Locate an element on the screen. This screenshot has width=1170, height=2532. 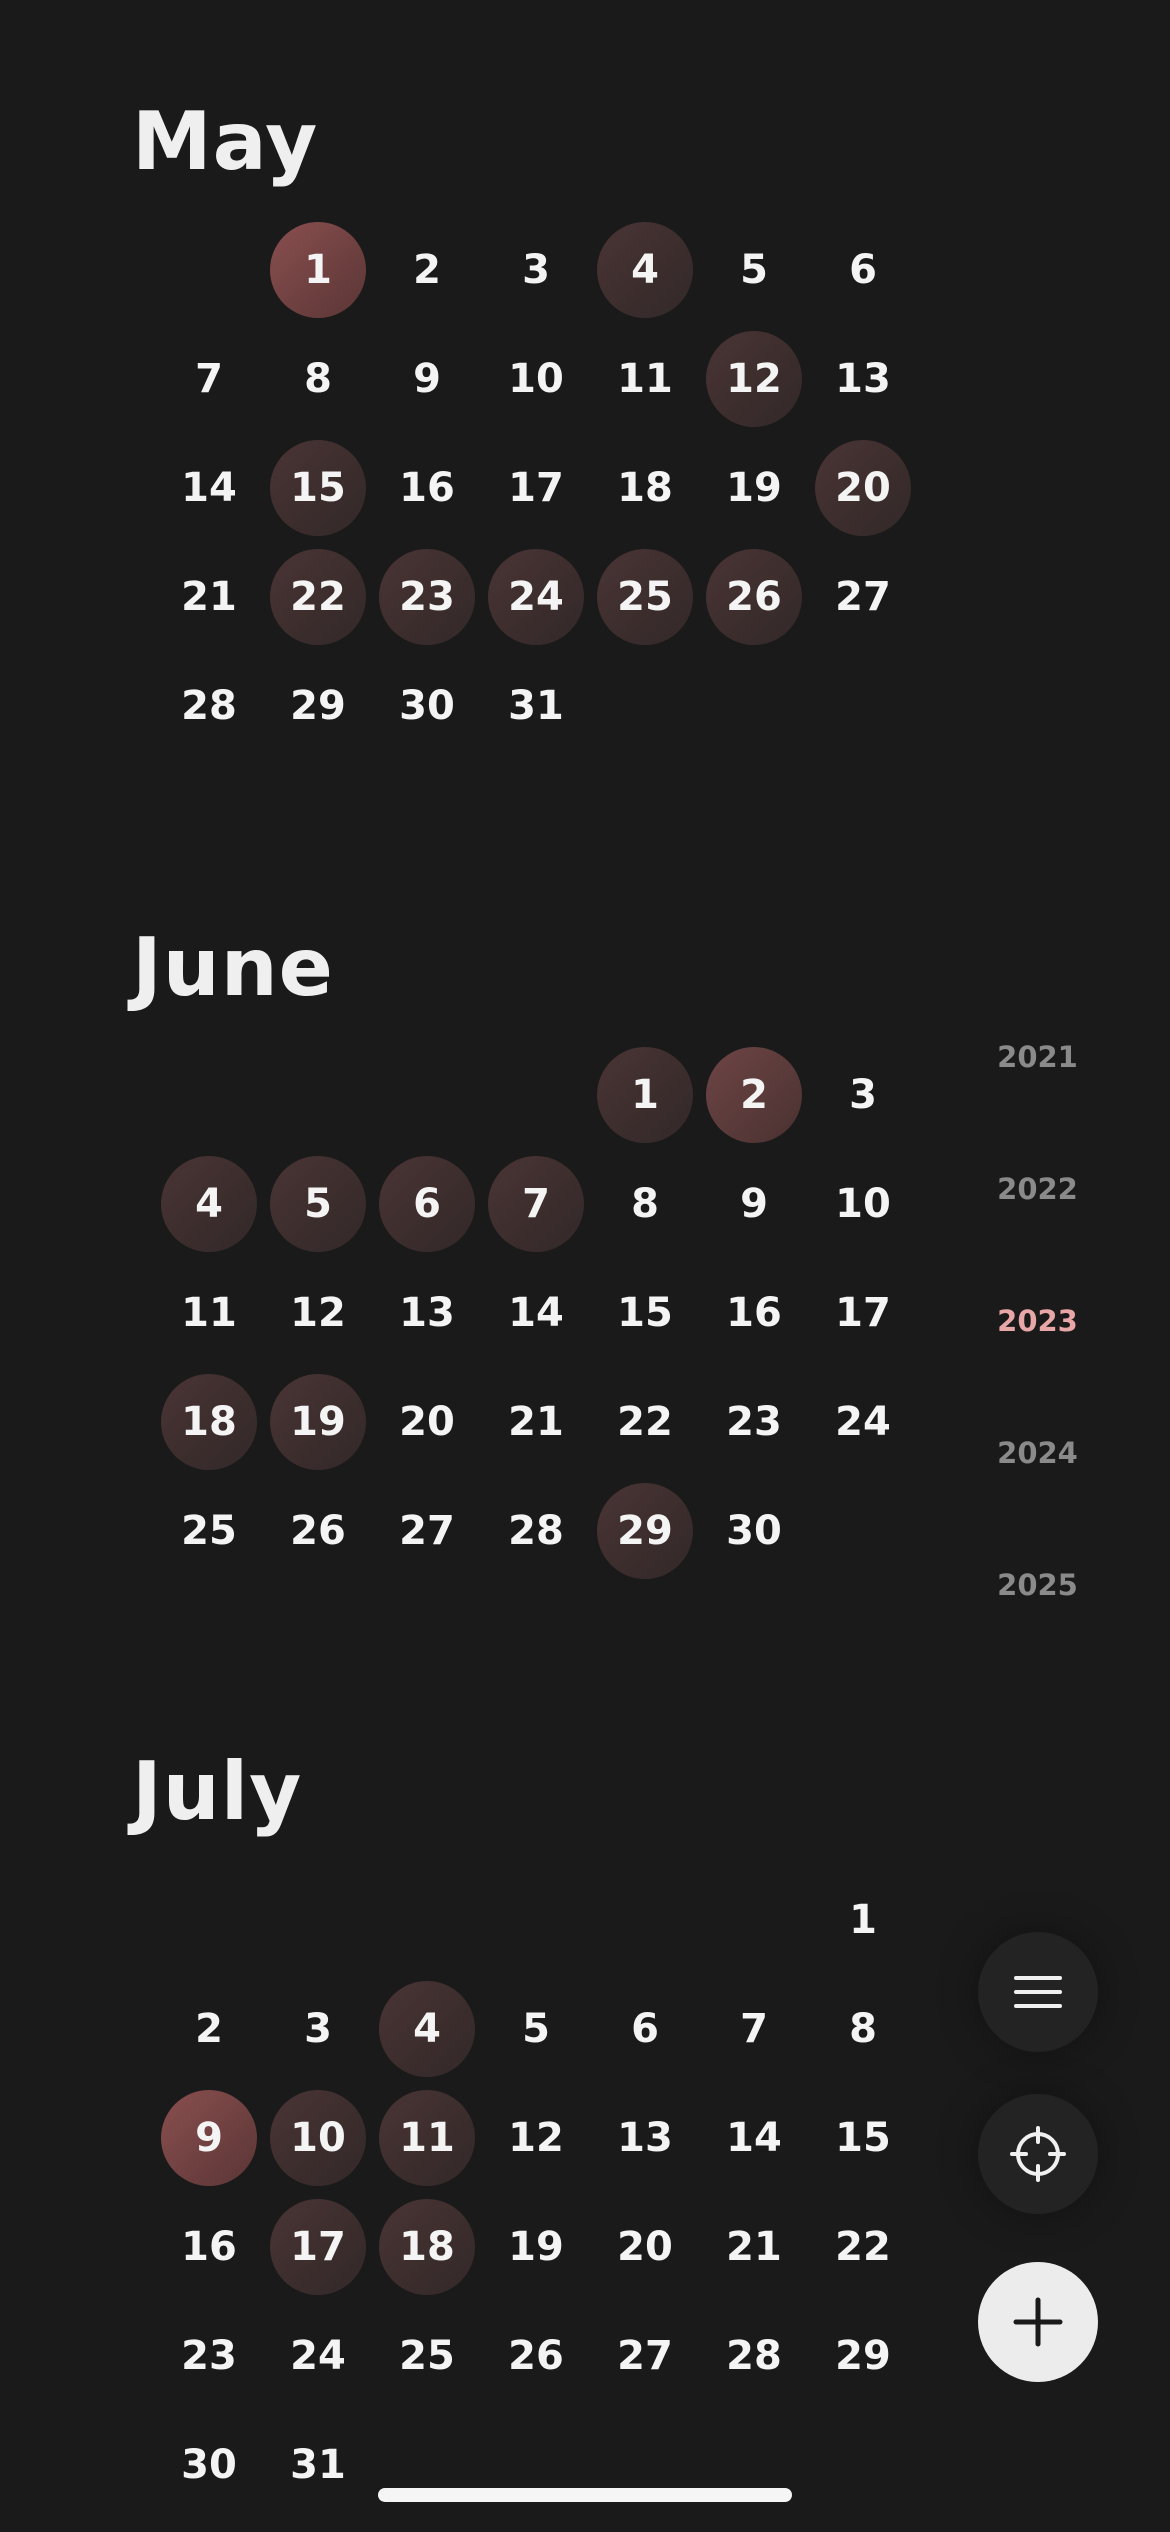
year-option: 2022 is located at coordinates (1037, 1189).